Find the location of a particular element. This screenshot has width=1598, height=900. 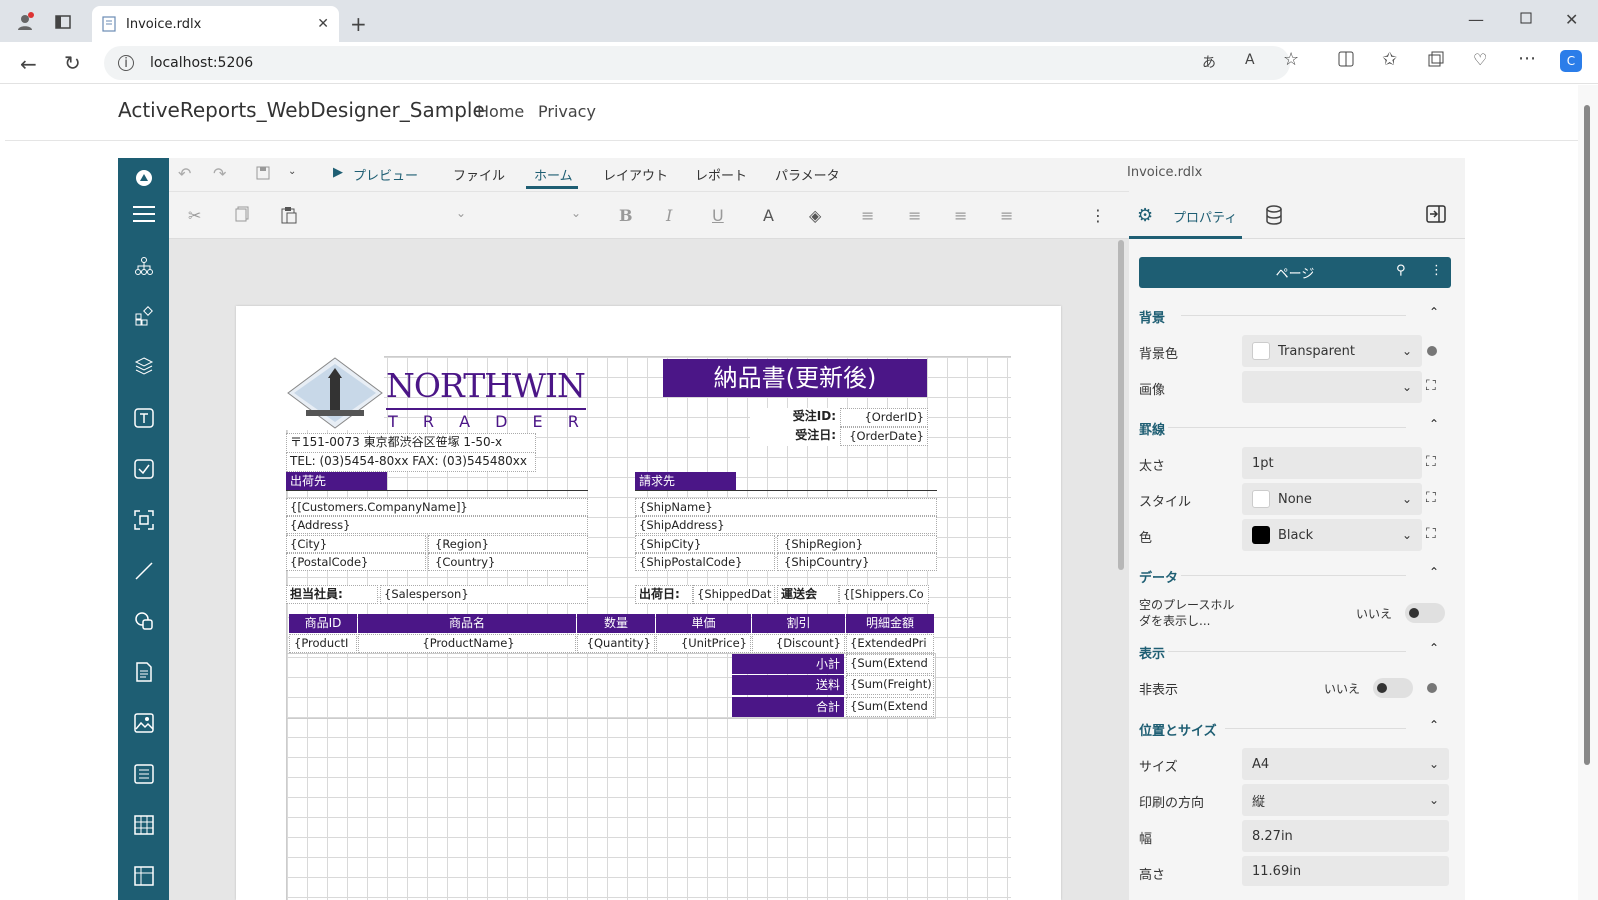

split-screen-icon is located at coordinates (1346, 59).